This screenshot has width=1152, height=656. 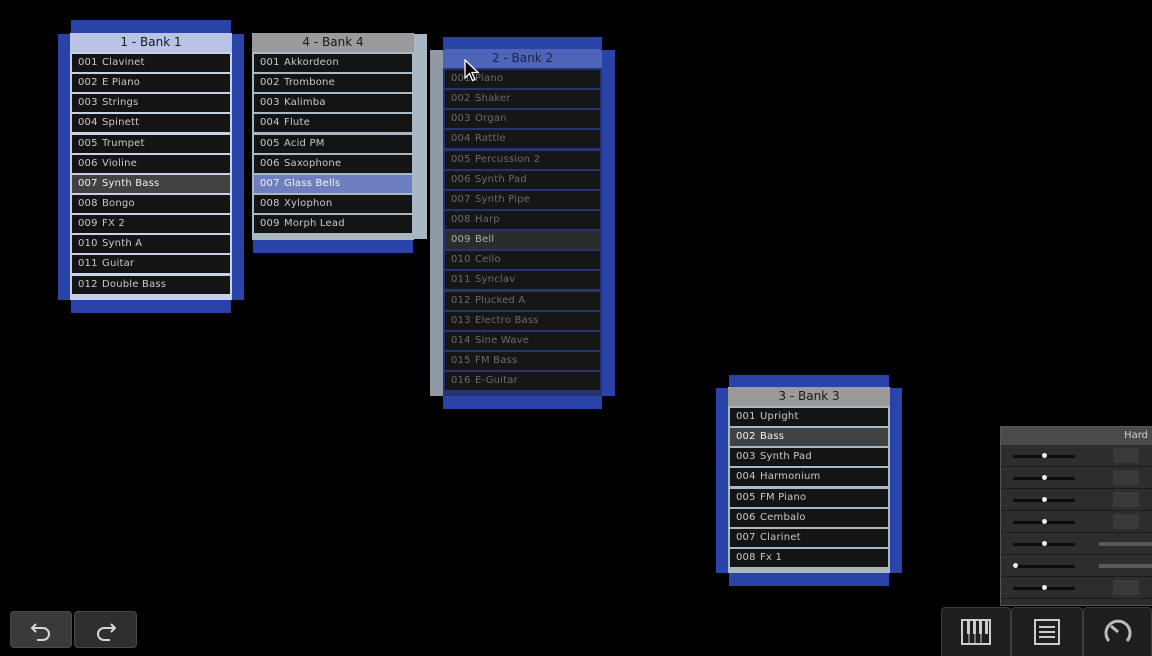 What do you see at coordinates (419, 136) in the screenshot?
I see `bank-4-side-edge` at bounding box center [419, 136].